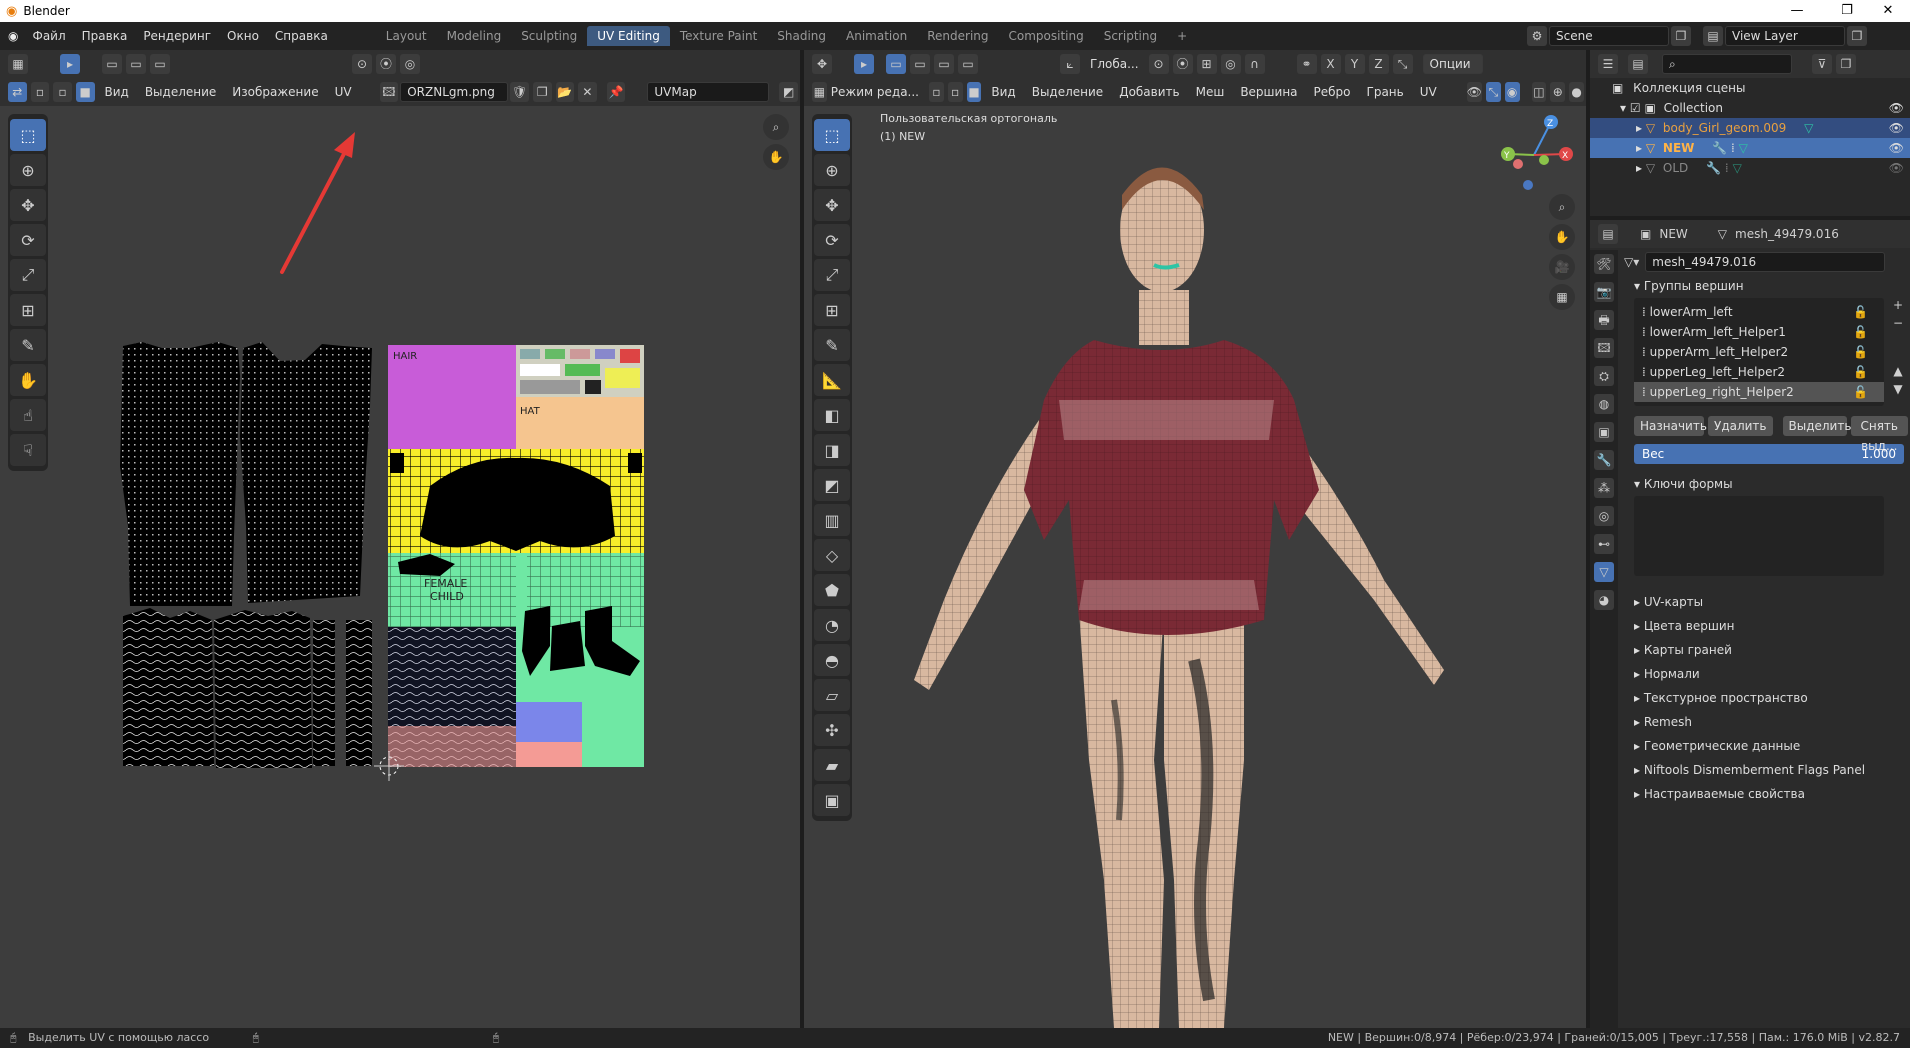 This screenshot has height=1048, width=1910. What do you see at coordinates (819, 92) in the screenshot?
I see `mode-icon: ▦` at bounding box center [819, 92].